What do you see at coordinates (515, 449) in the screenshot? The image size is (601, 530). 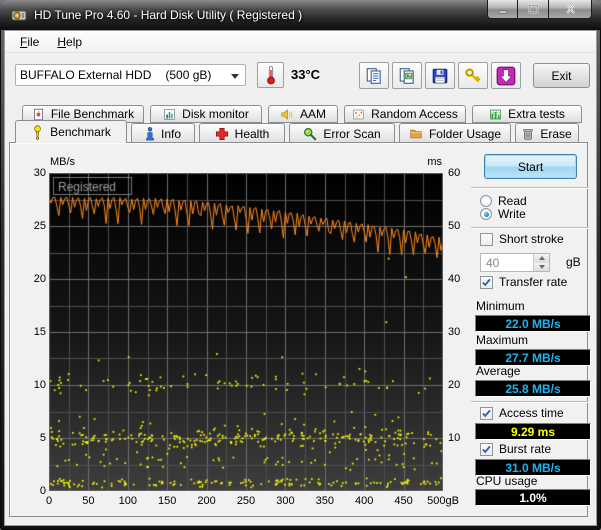 I see `burst-rate-option: Burst rate` at bounding box center [515, 449].